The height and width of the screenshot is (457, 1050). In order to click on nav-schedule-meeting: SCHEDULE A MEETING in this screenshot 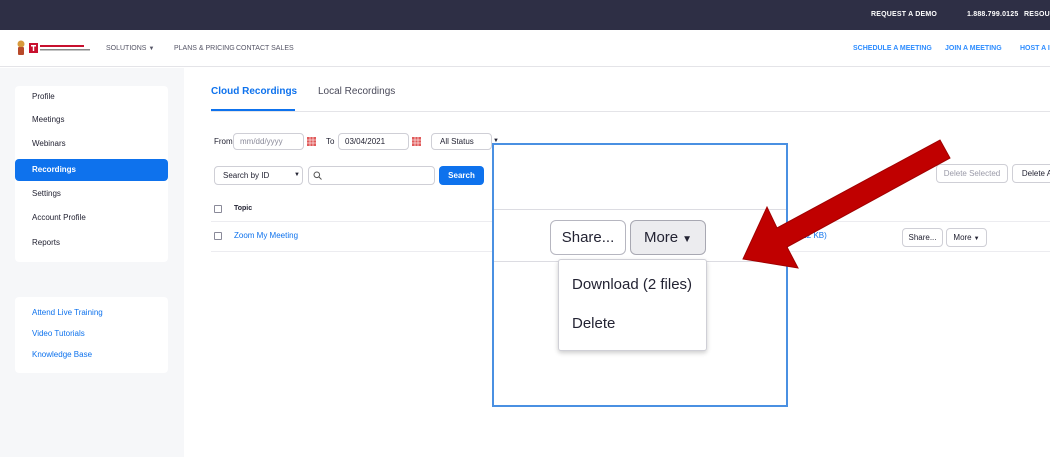, I will do `click(892, 48)`.